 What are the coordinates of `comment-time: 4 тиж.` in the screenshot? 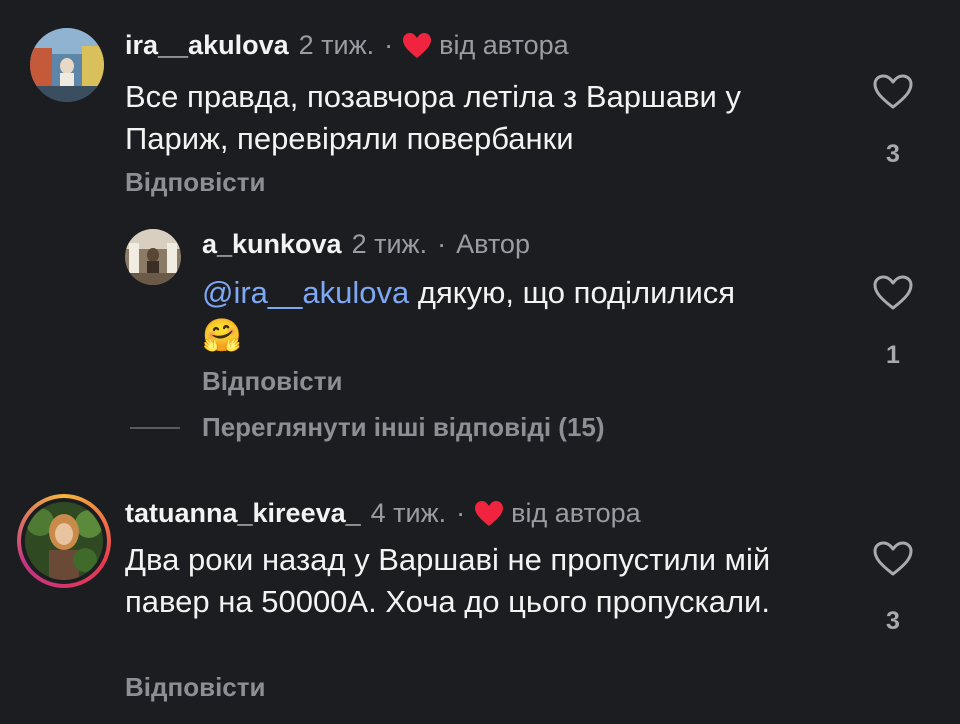 It's located at (408, 513).